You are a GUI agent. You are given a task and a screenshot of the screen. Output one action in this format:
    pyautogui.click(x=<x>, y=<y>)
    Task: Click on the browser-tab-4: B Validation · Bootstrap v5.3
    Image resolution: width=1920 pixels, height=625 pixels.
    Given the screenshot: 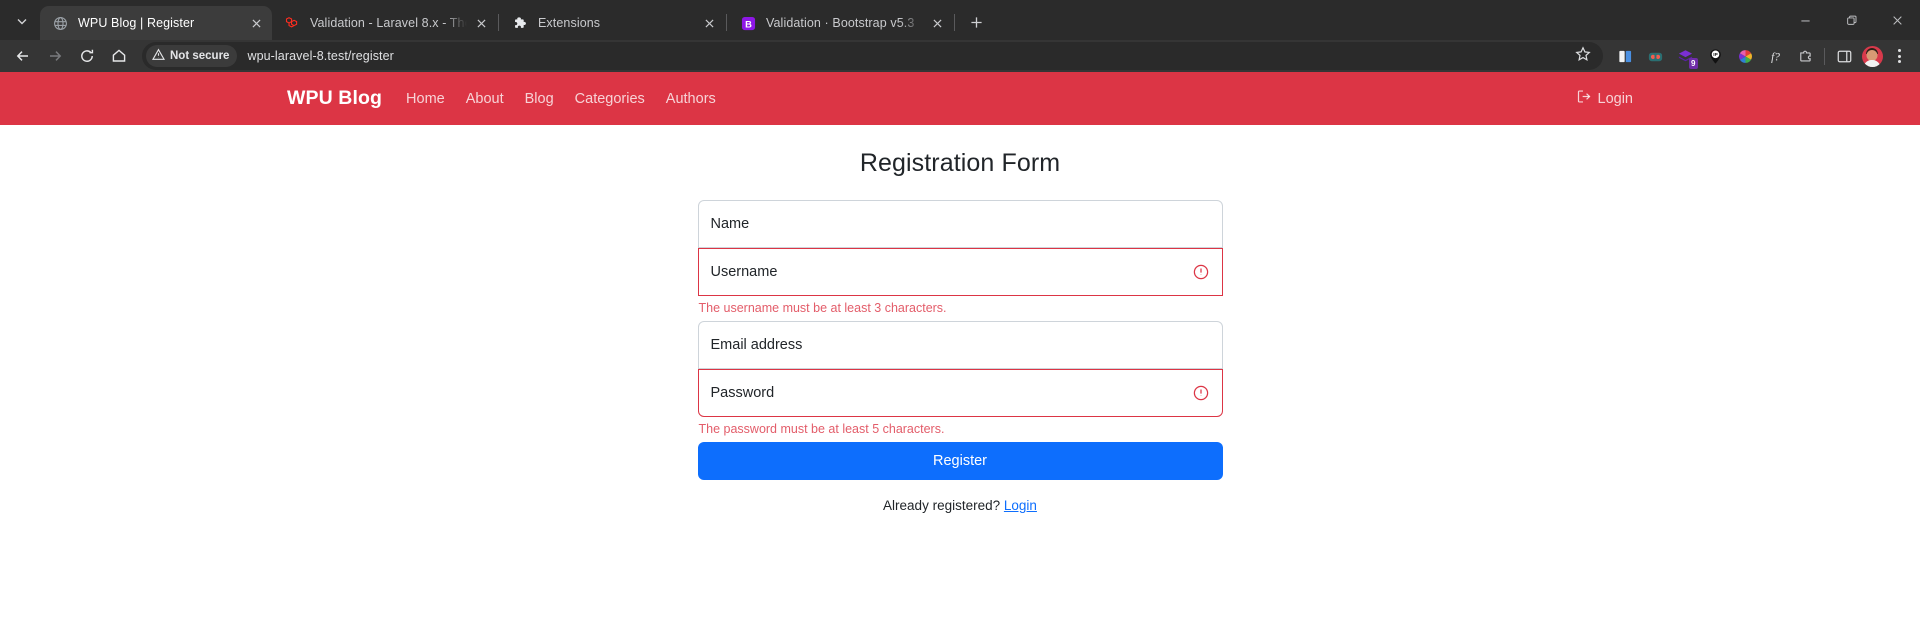 What is the action you would take?
    pyautogui.click(x=840, y=23)
    